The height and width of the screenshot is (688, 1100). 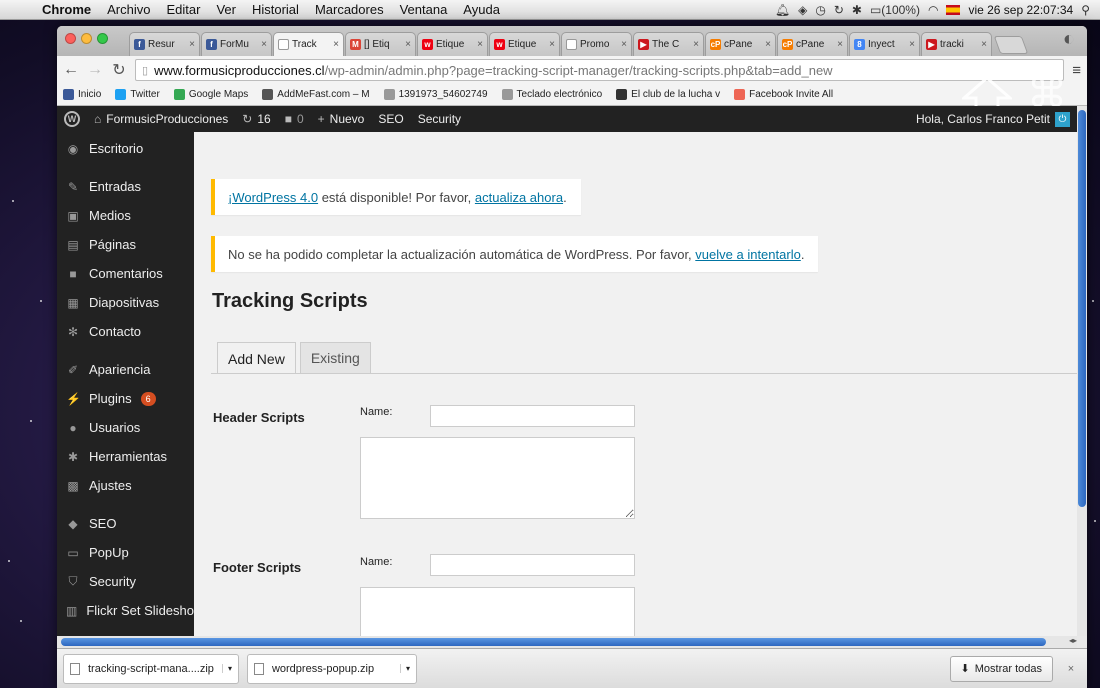 I want to click on sidebar-item-comentarios: ■ Comentarios, so click(x=125, y=273).